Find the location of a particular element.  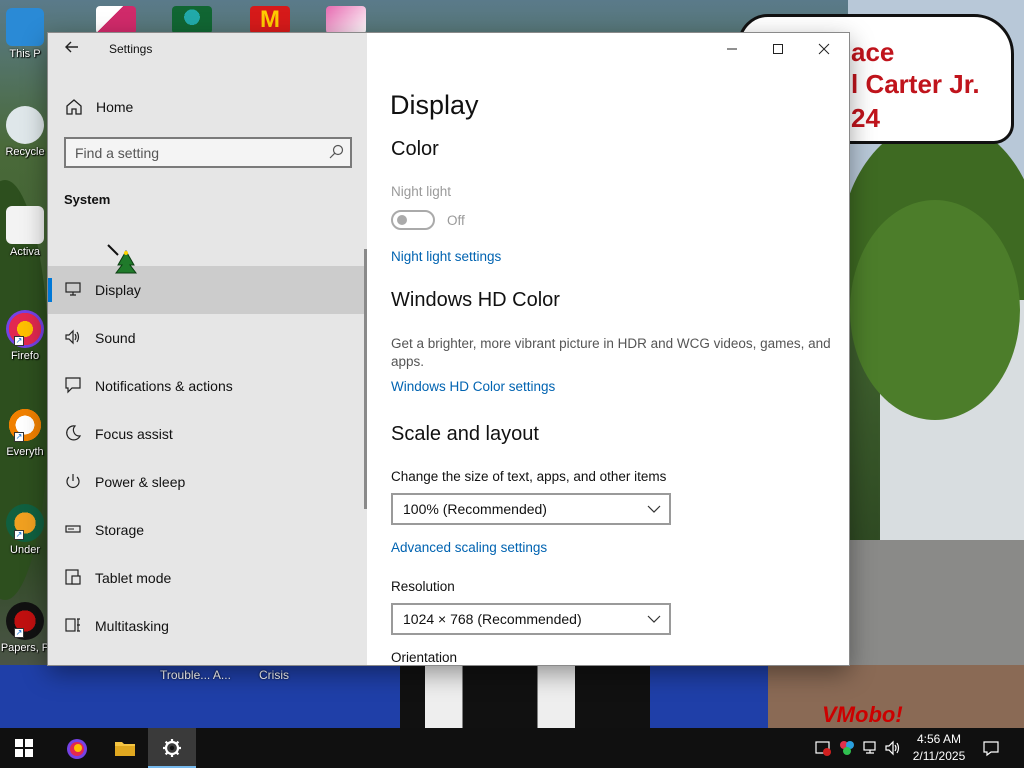

desktop-icon-papers-please: ↗ Papers, P is located at coordinates (25, 628).